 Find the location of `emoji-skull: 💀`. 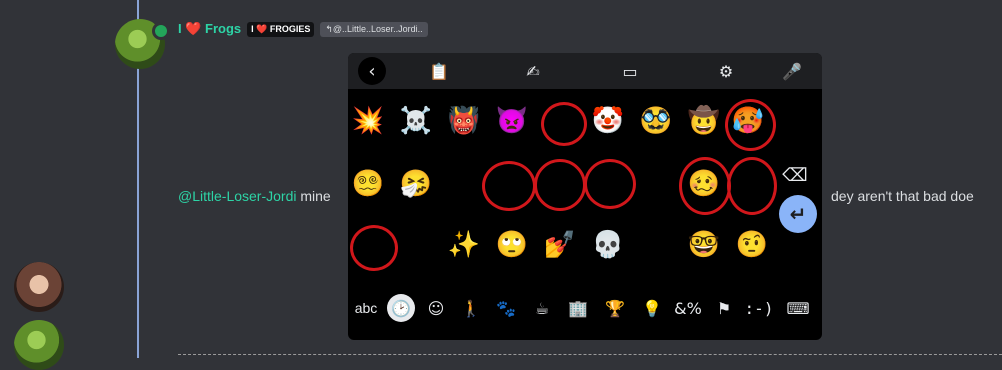

emoji-skull: 💀 is located at coordinates (608, 245).